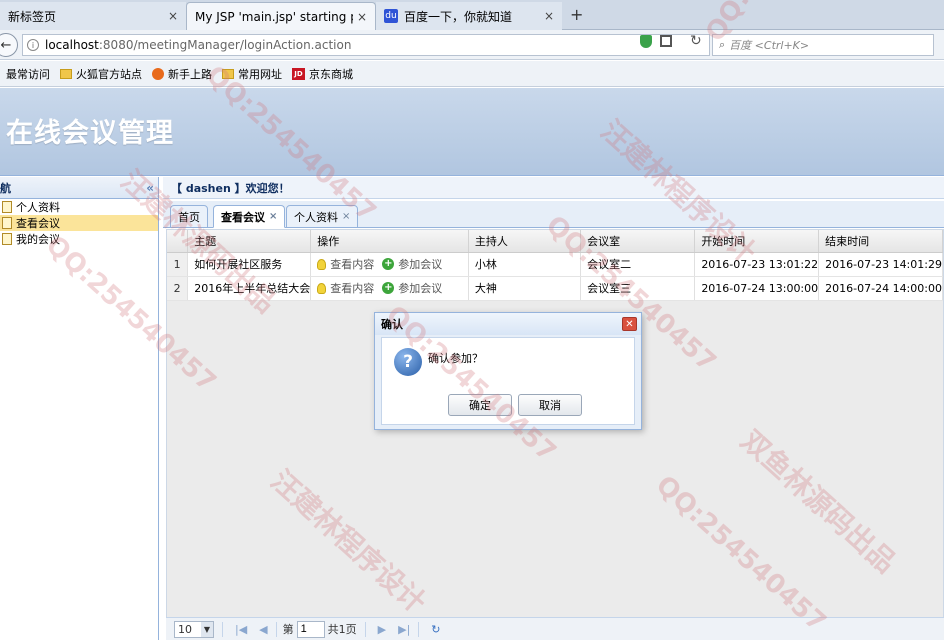 This screenshot has width=944, height=640. Describe the element at coordinates (79, 408) in the screenshot. I see `sidebar: 航 « 个人资料 查看会议 我的会议` at that location.